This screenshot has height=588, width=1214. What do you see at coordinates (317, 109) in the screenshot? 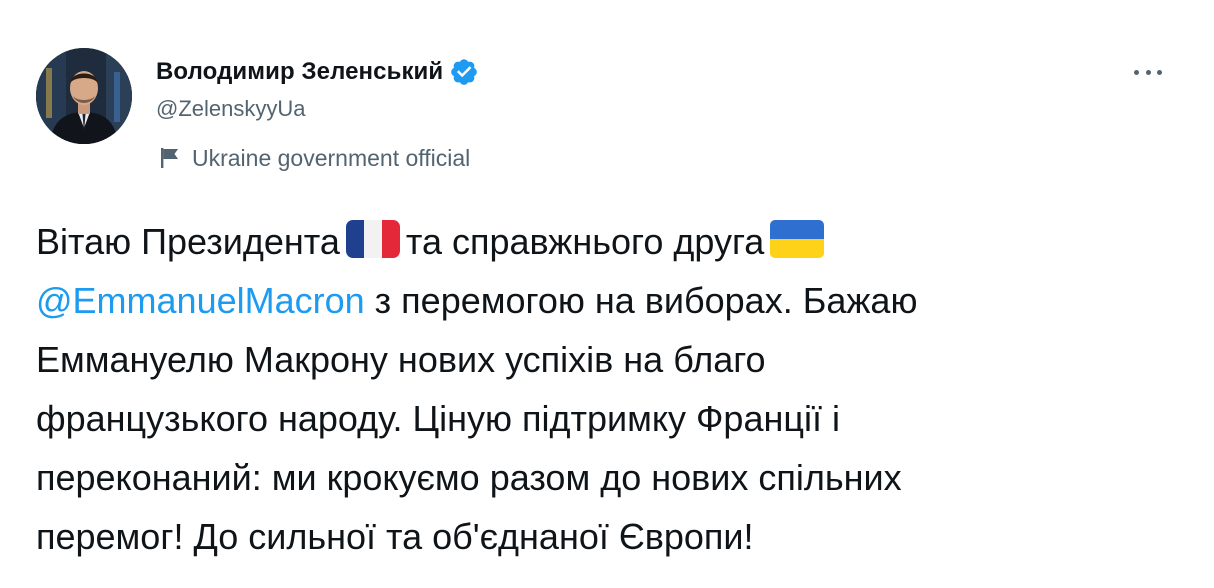
I see `author-handle: @ZelenskyyUa` at bounding box center [317, 109].